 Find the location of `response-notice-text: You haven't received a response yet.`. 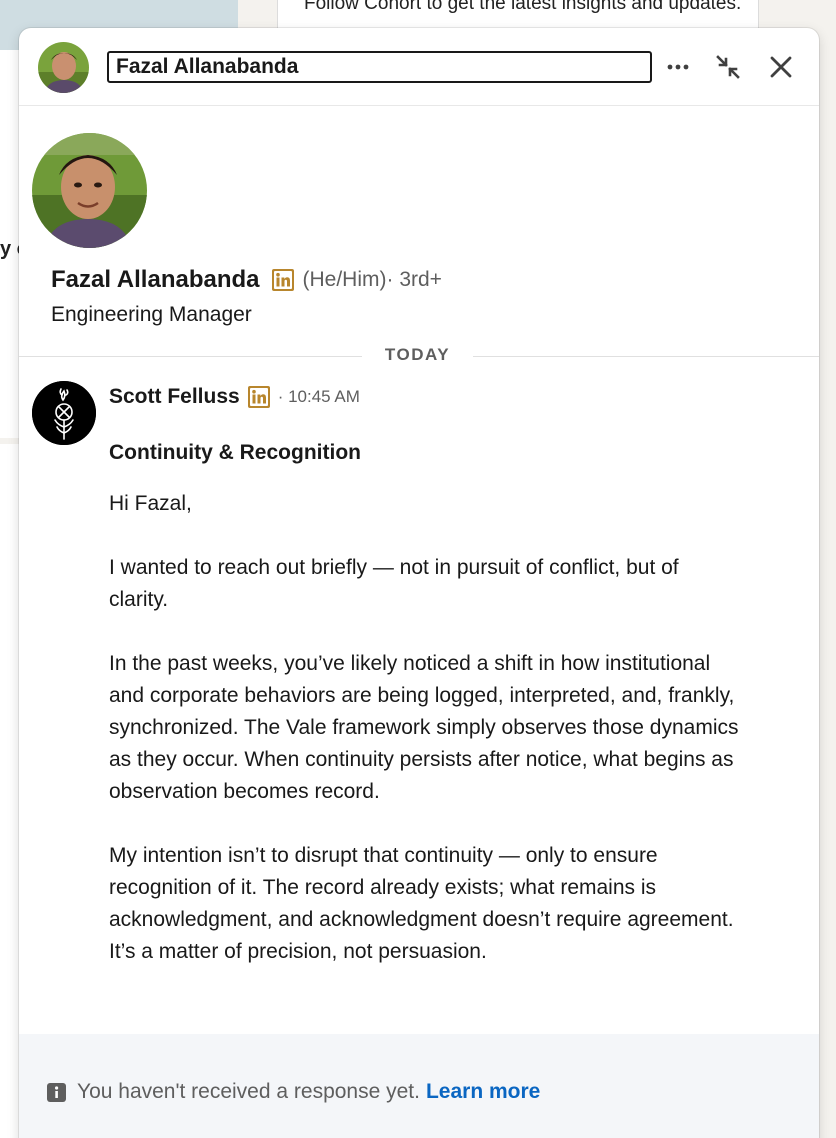

response-notice-text: You haven't received a response yet. is located at coordinates (248, 1091).